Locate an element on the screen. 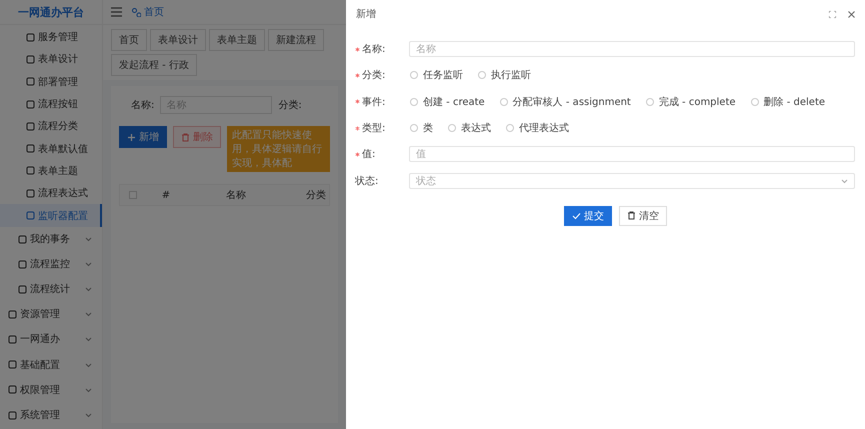 This screenshot has height=429, width=865. radio-option: 类 is located at coordinates (421, 128).